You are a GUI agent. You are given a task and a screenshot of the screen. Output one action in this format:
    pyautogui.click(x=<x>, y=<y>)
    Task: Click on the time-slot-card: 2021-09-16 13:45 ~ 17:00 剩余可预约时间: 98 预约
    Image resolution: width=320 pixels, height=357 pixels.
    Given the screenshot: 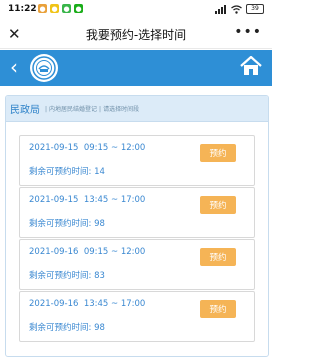 What is the action you would take?
    pyautogui.click(x=137, y=316)
    